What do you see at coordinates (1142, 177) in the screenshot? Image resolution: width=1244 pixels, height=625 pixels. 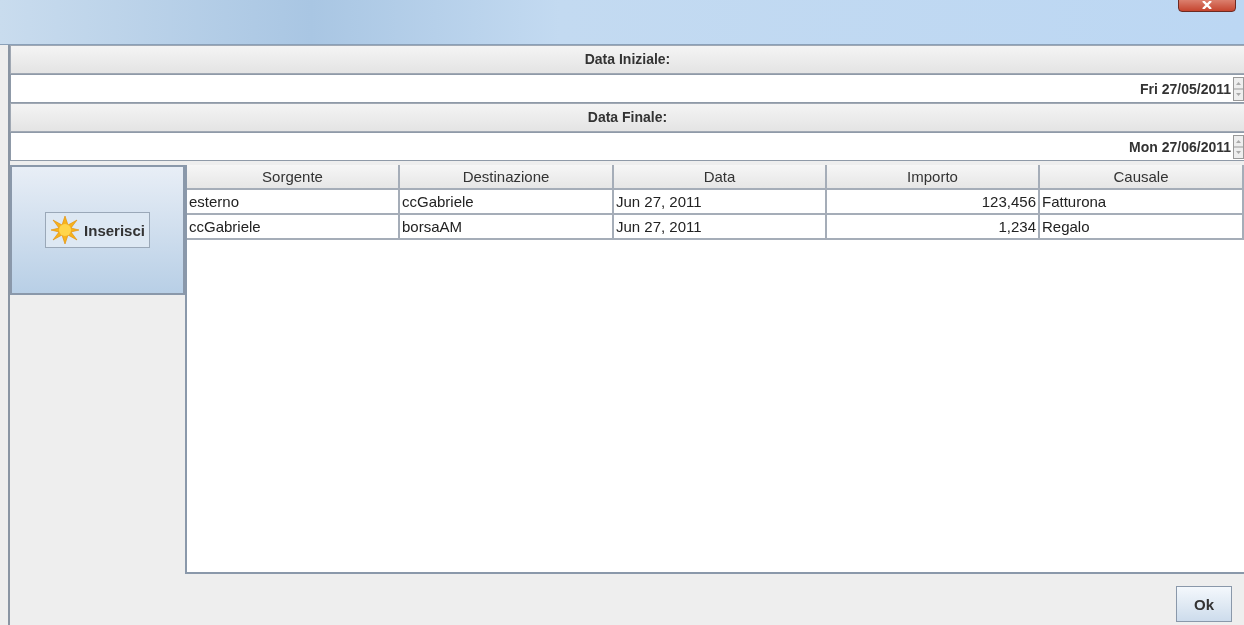 I see `column-header: Causale` at bounding box center [1142, 177].